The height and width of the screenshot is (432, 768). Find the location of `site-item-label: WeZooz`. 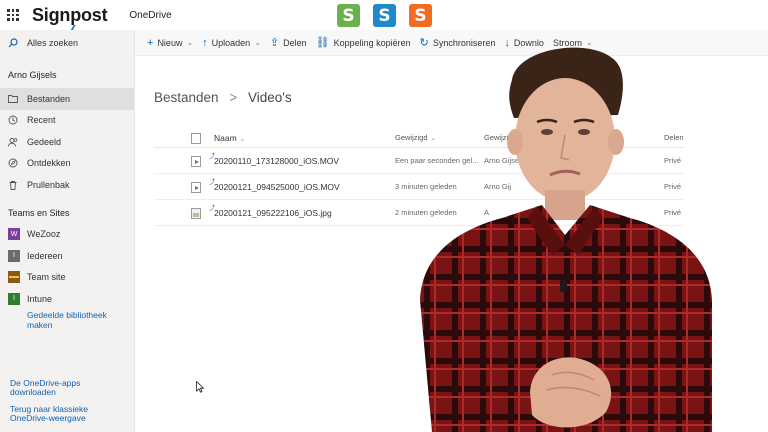

site-item-label: WeZooz is located at coordinates (44, 234).